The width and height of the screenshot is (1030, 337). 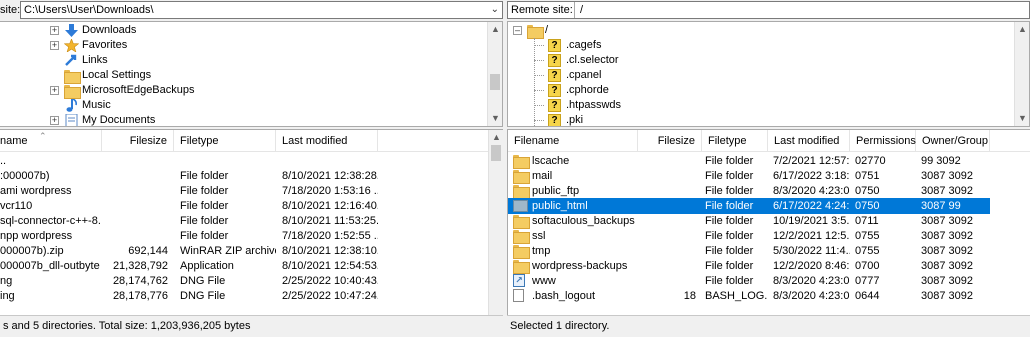 I want to click on tree-item-local-settings: Local Settings, so click(x=240, y=76).